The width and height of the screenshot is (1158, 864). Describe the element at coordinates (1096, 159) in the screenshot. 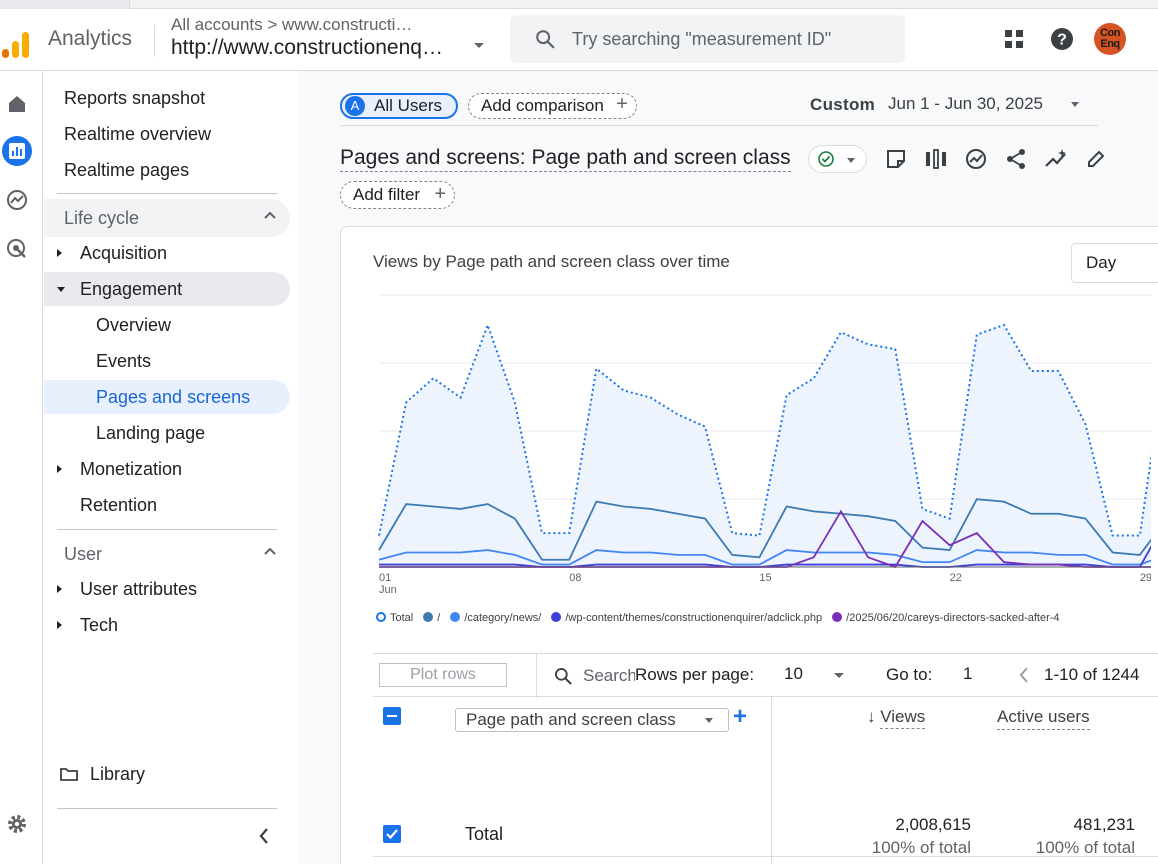

I see `edit-icon` at that location.